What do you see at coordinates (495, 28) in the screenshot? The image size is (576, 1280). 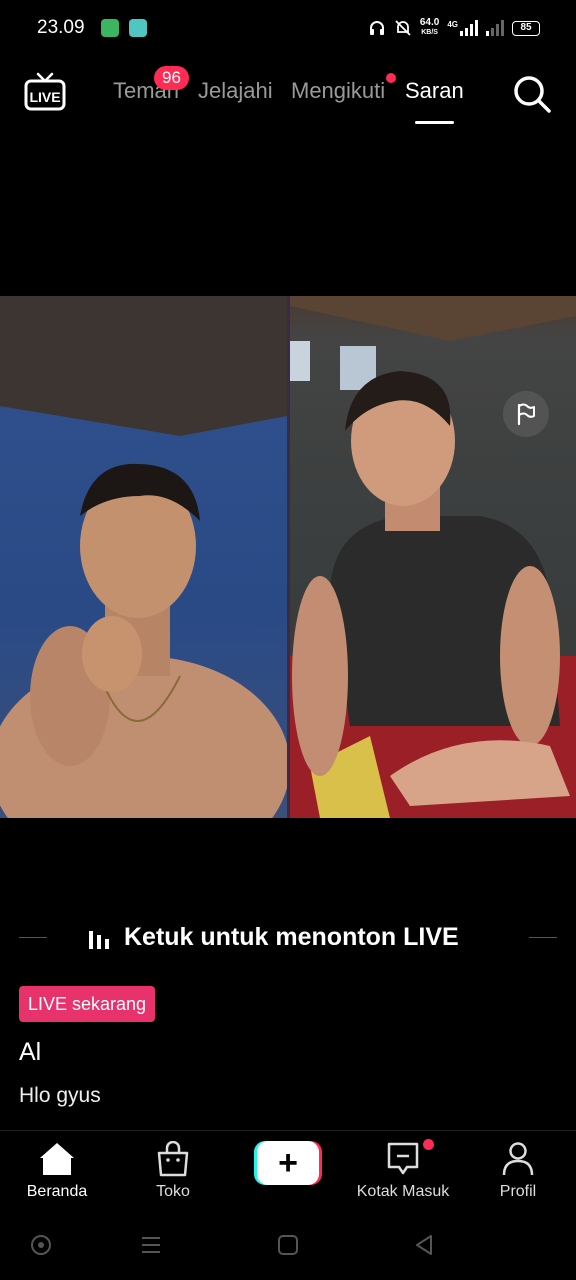 I see `signal-no-service-icon` at bounding box center [495, 28].